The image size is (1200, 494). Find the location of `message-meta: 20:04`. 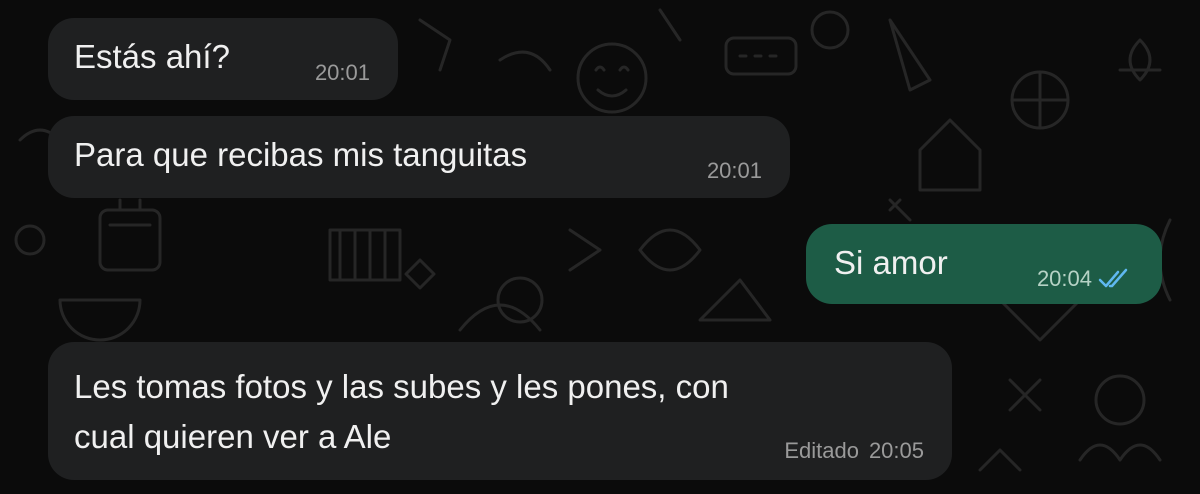

message-meta: 20:04 is located at coordinates (1085, 279).